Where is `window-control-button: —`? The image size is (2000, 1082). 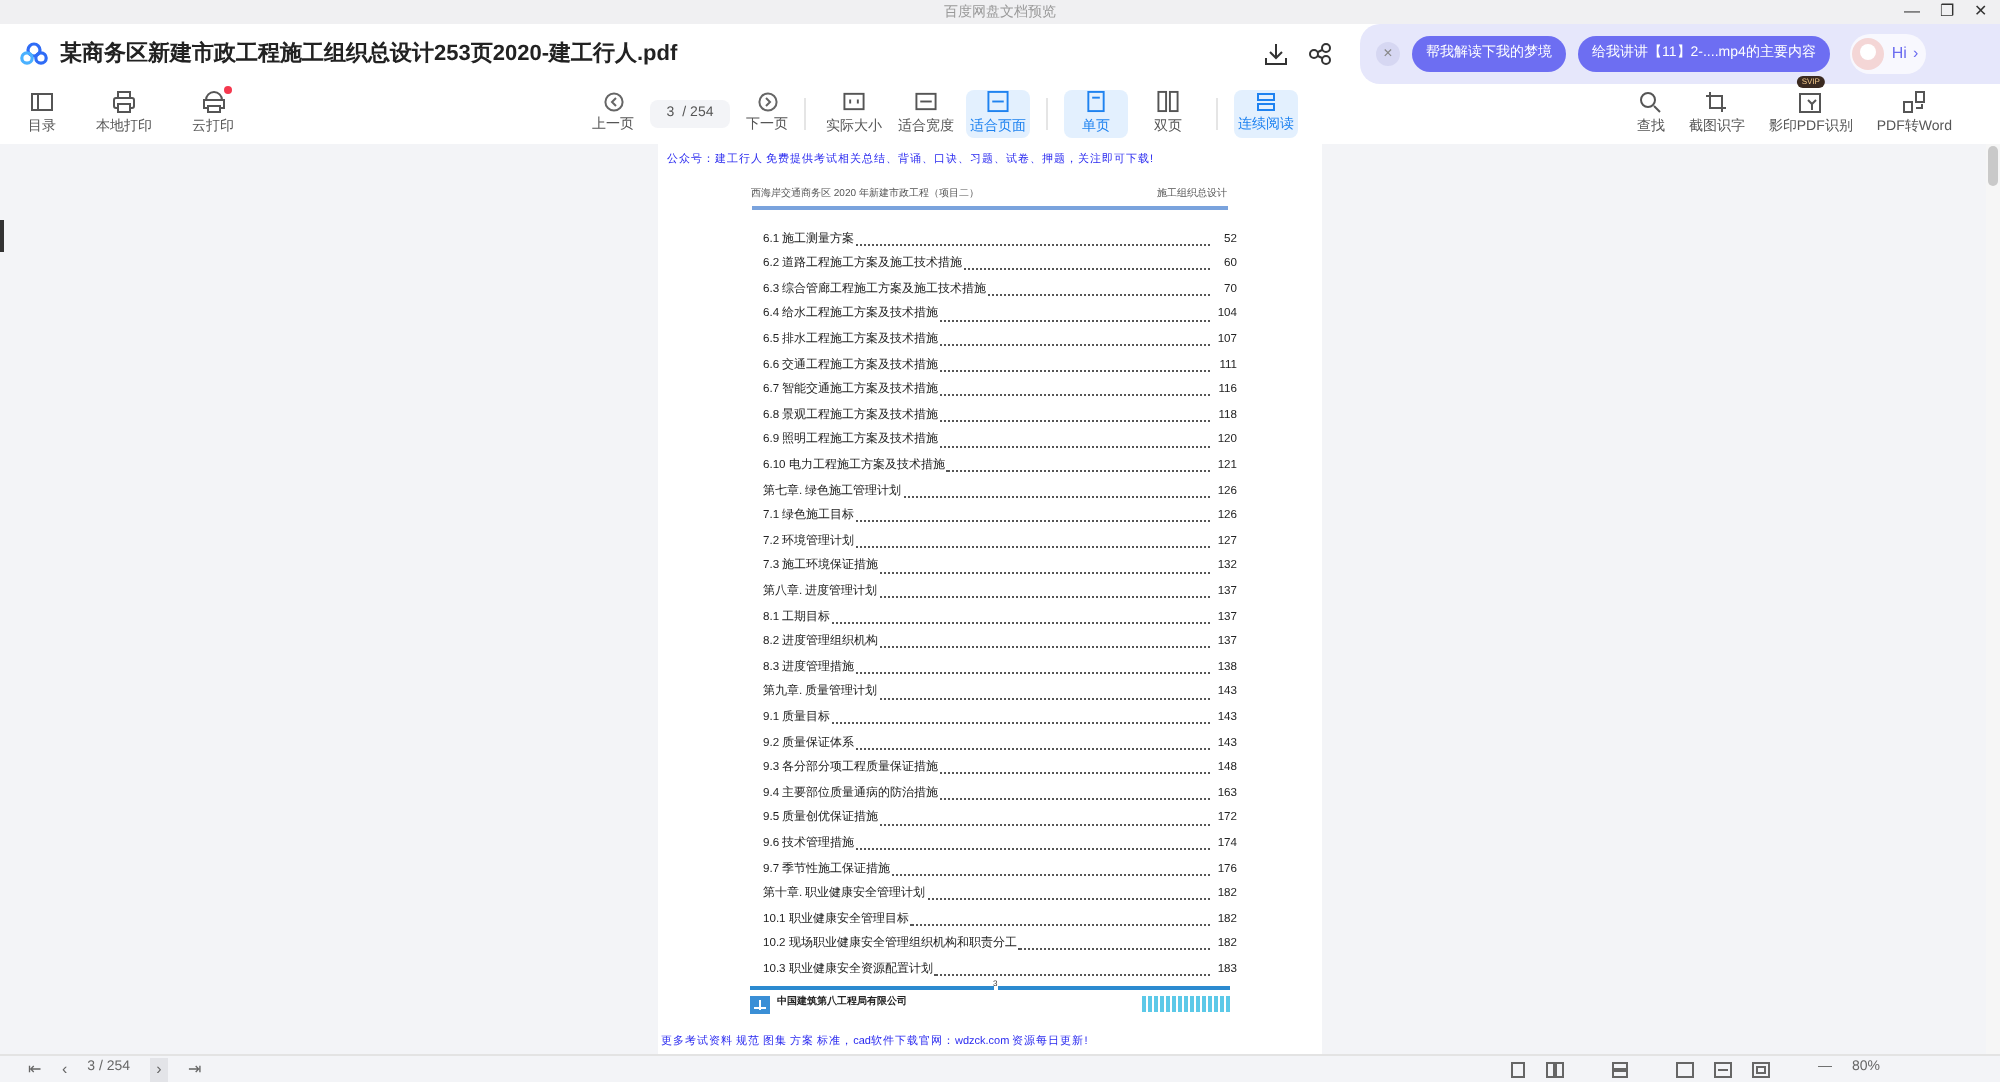 window-control-button: — is located at coordinates (1912, 12).